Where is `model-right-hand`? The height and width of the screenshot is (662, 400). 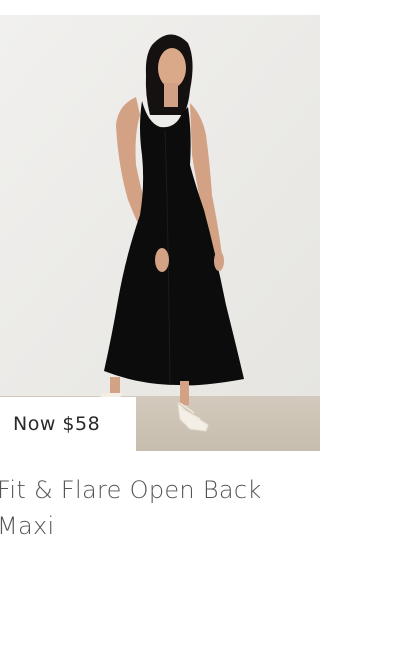
model-right-hand is located at coordinates (219, 261).